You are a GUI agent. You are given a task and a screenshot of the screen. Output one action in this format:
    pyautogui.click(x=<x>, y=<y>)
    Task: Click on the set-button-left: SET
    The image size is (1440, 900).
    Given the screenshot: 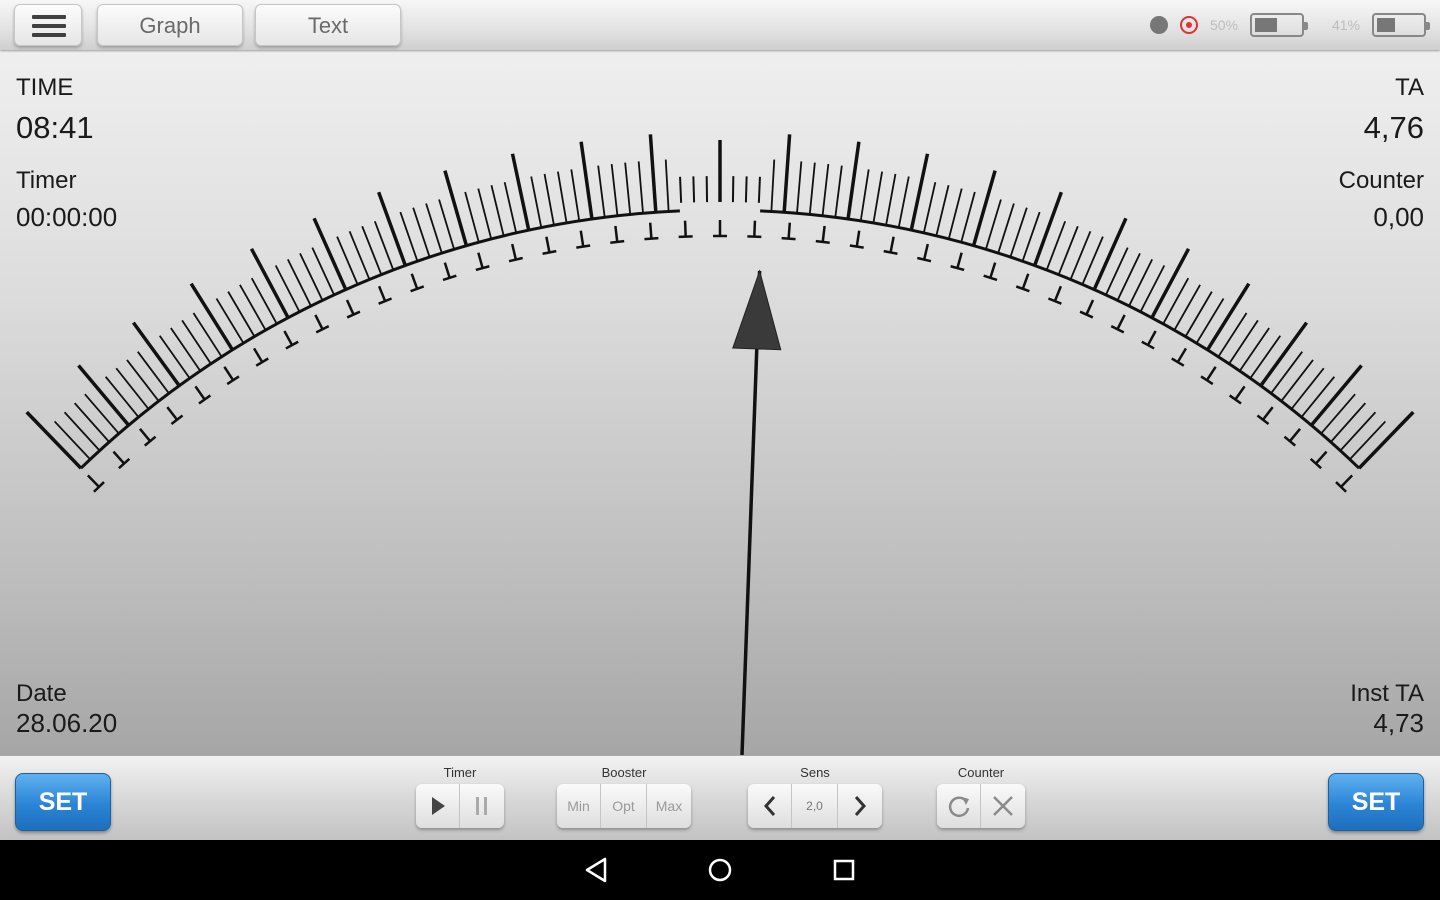 What is the action you would take?
    pyautogui.click(x=63, y=802)
    